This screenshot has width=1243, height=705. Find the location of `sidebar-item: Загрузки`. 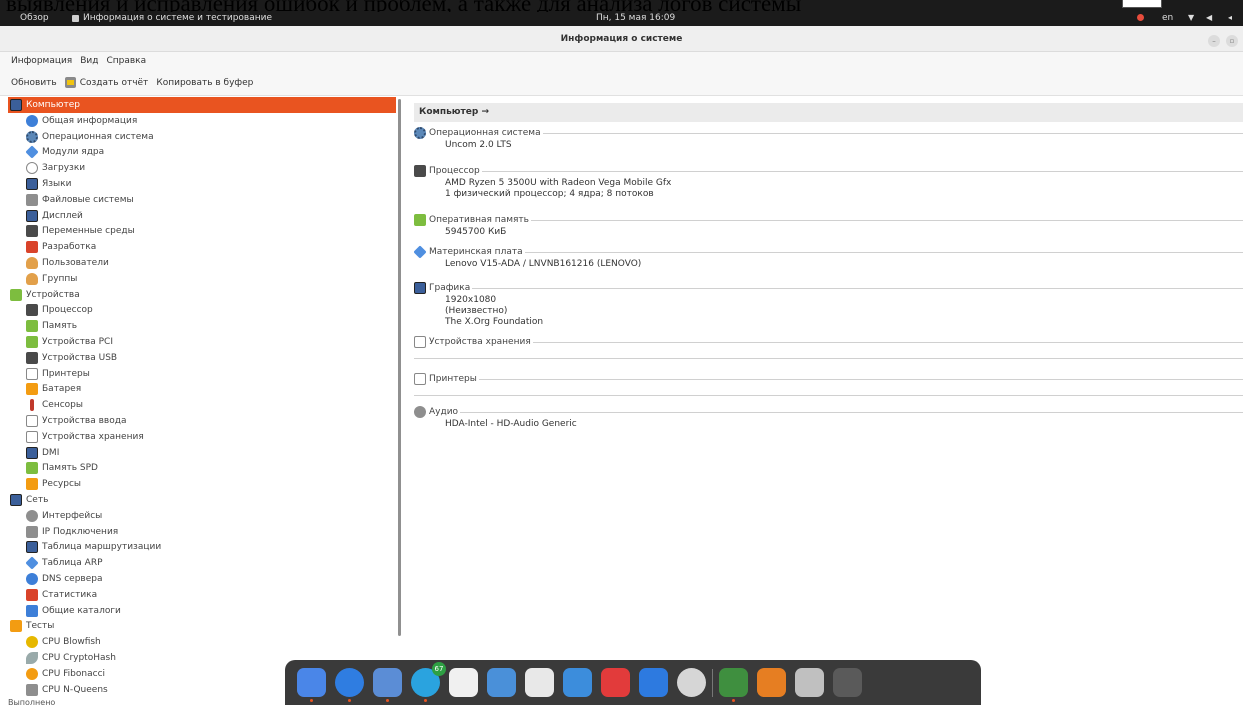

sidebar-item: Загрузки is located at coordinates (202, 168).